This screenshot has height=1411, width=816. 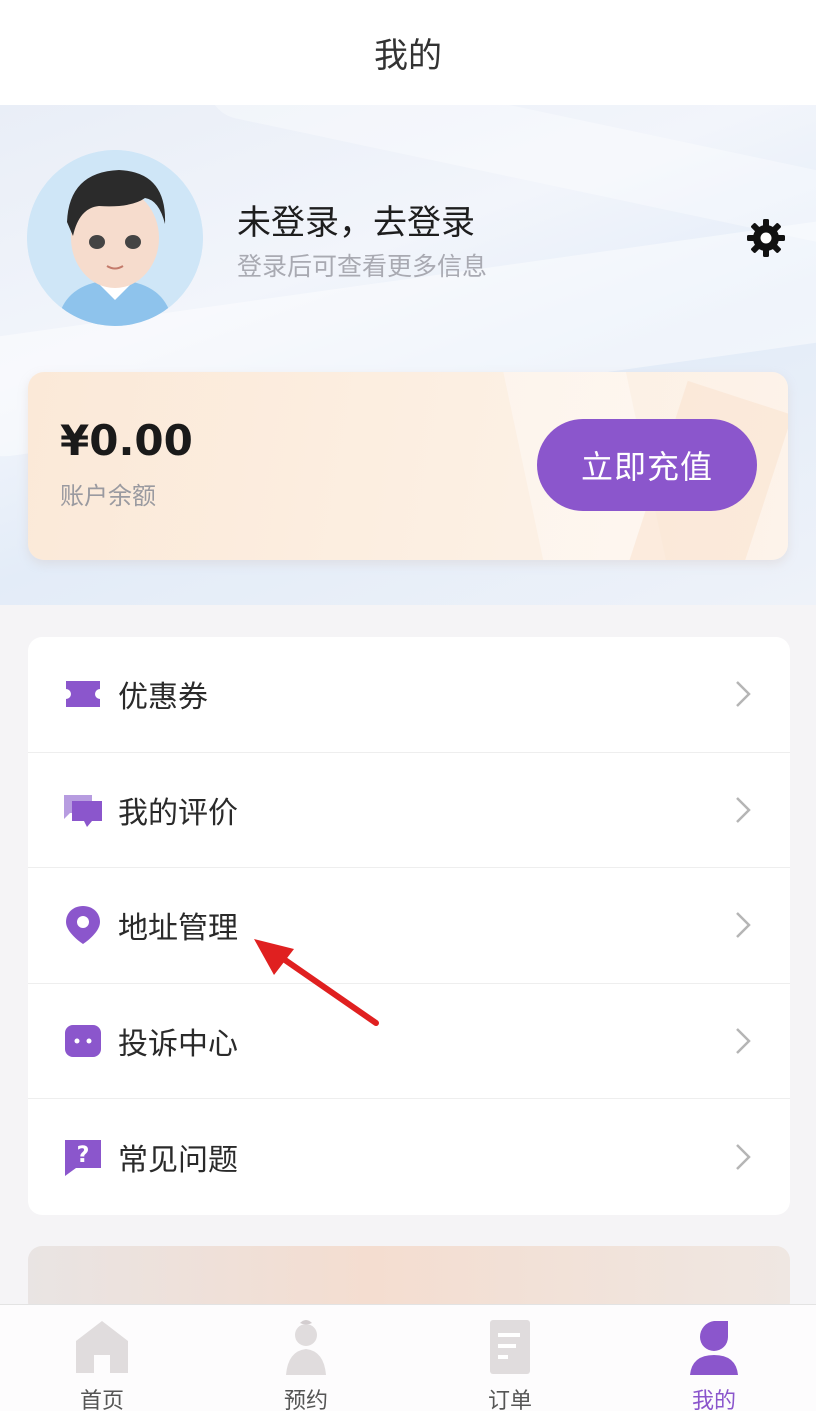 What do you see at coordinates (409, 695) in the screenshot?
I see `menu-item-coupons: 优惠券` at bounding box center [409, 695].